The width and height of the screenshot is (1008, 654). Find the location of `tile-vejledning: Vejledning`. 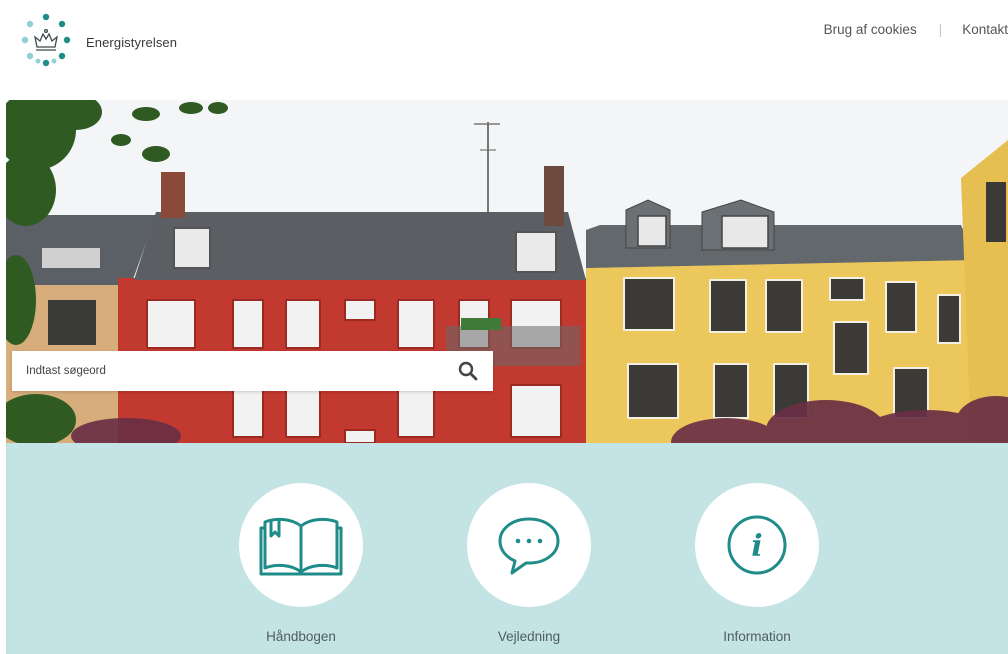

tile-vejledning: Vejledning is located at coordinates (529, 563).